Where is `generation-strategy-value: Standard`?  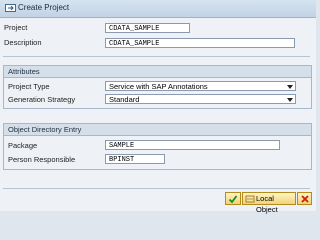
generation-strategy-value: Standard is located at coordinates (124, 99).